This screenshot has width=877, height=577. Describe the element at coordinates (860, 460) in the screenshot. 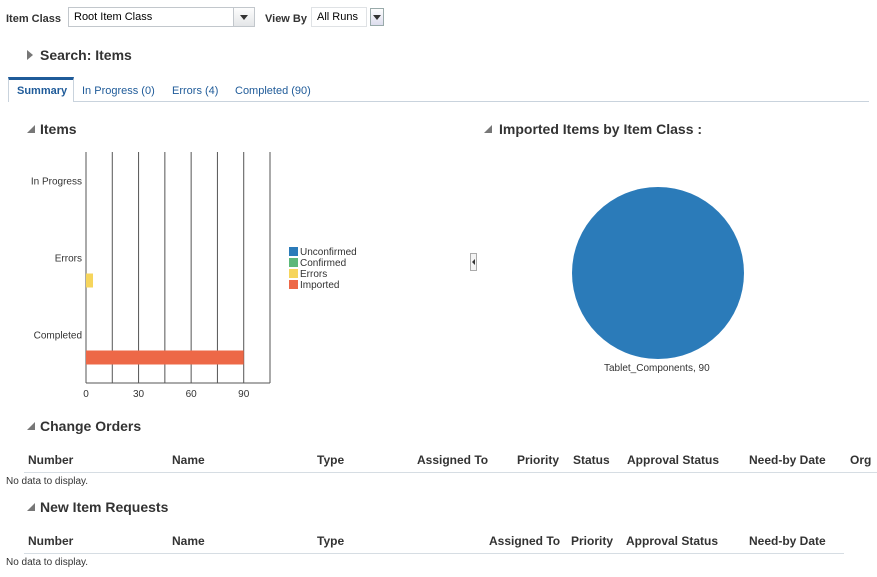

I see `column-header: Org` at that location.